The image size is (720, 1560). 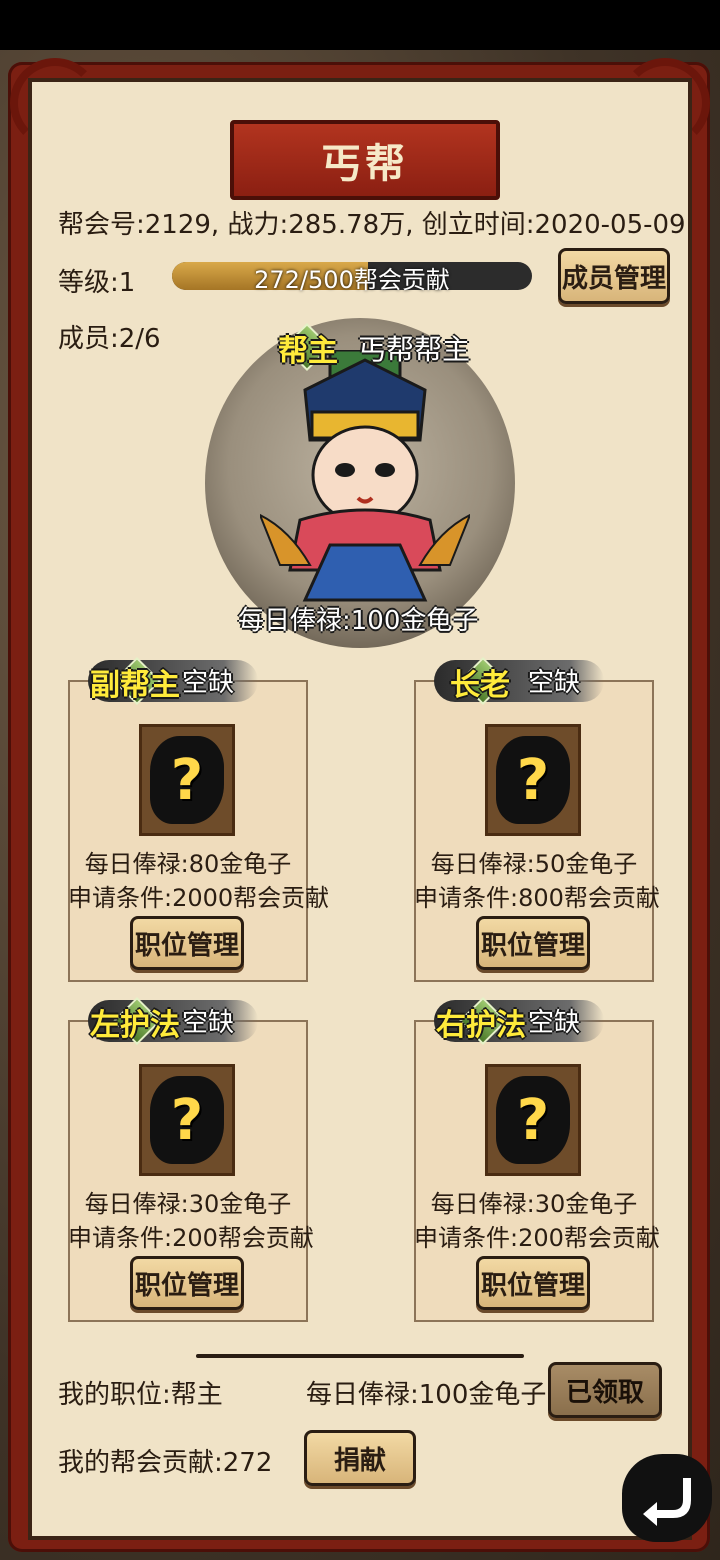 I want to click on member-manage-button: 成员管理, so click(x=614, y=276).